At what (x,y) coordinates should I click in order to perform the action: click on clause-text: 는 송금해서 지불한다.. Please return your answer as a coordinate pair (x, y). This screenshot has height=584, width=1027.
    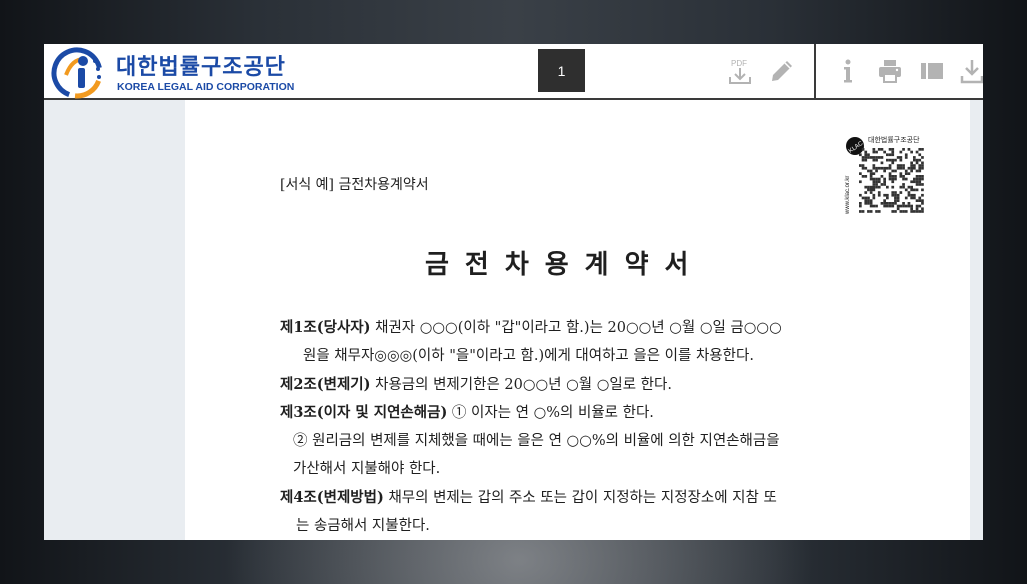
    Looking at the image, I should click on (363, 526).